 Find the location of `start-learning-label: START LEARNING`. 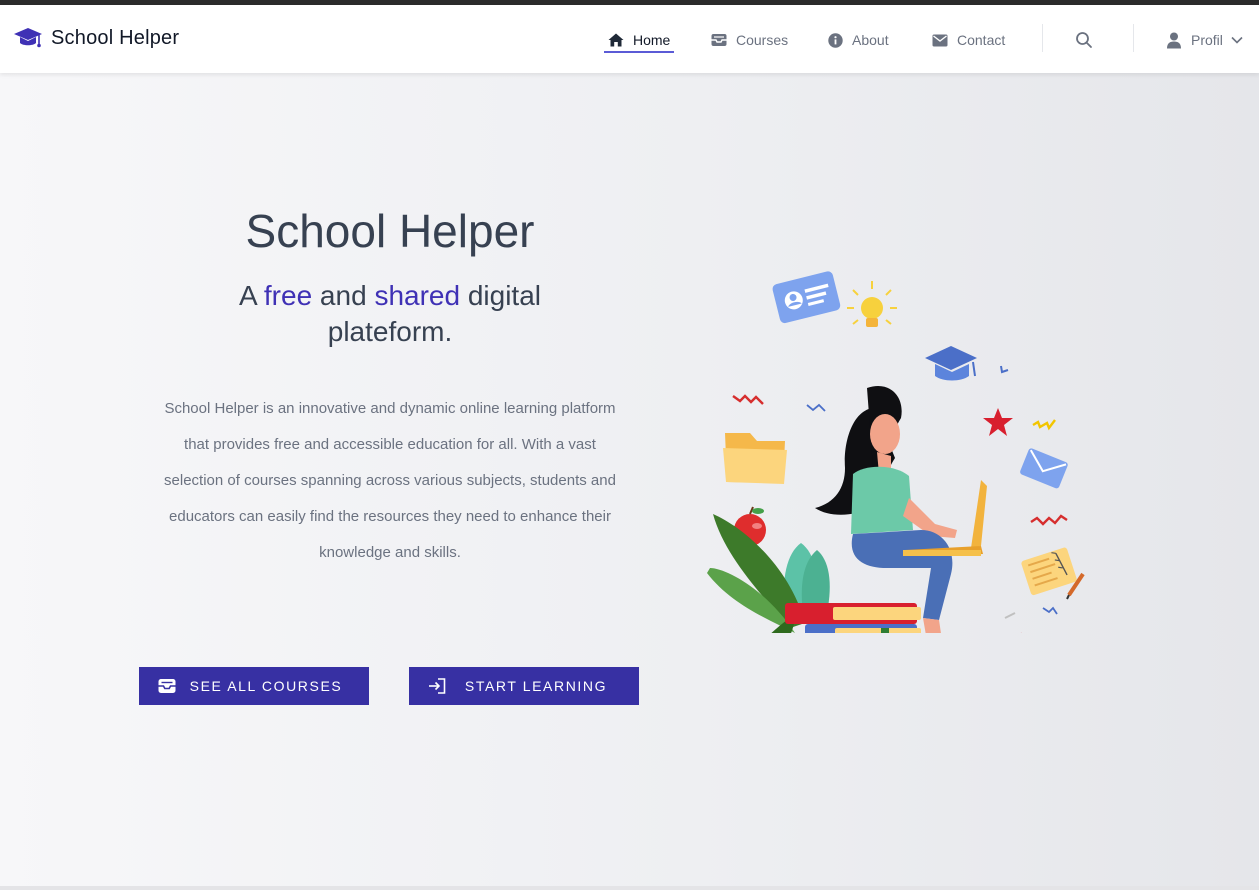

start-learning-label: START LEARNING is located at coordinates (536, 686).